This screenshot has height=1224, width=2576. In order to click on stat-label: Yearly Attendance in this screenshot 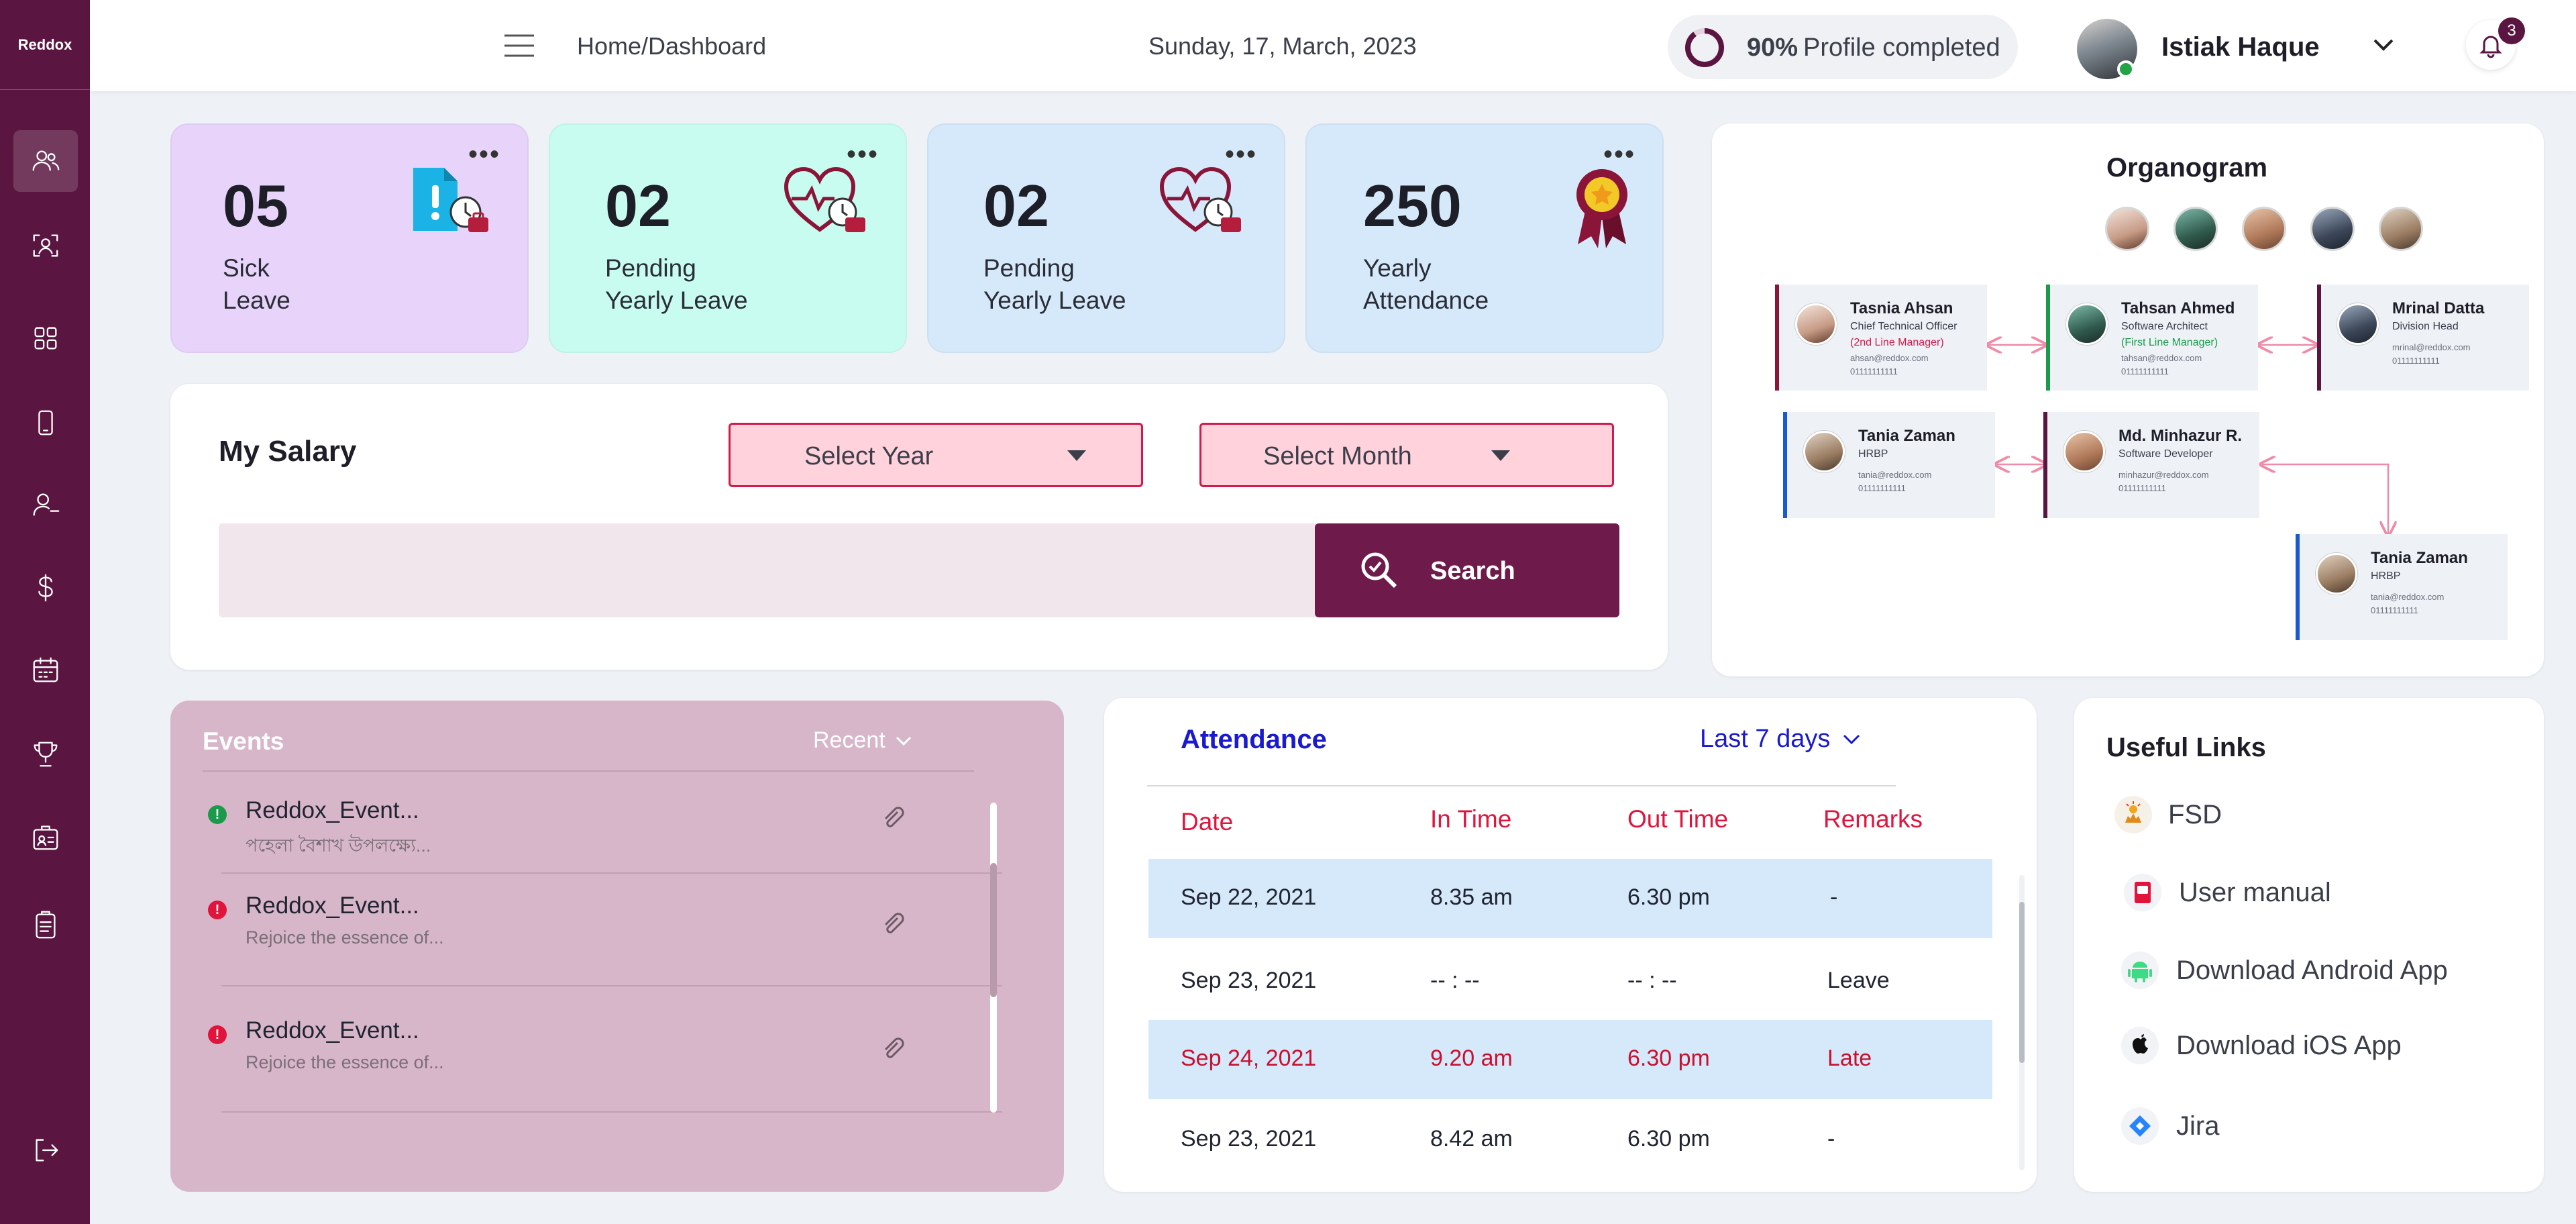, I will do `click(1426, 284)`.